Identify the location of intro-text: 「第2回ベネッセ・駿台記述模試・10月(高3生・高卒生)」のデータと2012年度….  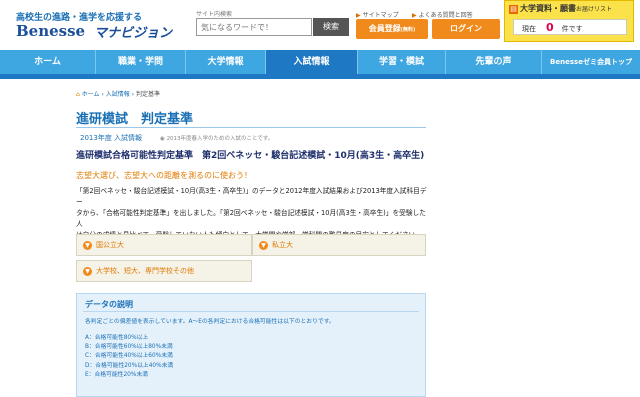
(251, 213).